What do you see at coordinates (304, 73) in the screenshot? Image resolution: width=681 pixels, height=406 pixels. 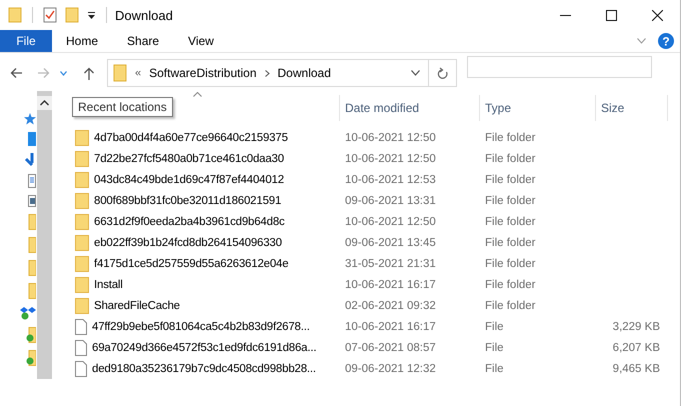 I see `breadcrumb: Download` at bounding box center [304, 73].